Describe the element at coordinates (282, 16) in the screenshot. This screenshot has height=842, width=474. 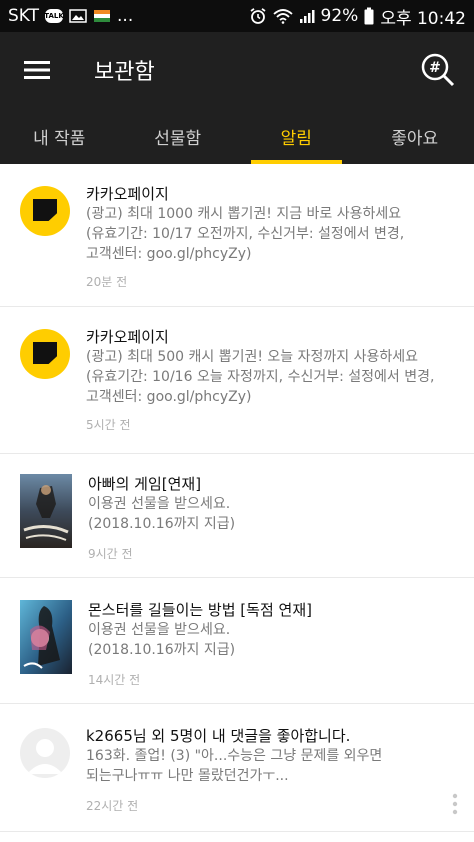
I see `wifi-icon` at that location.